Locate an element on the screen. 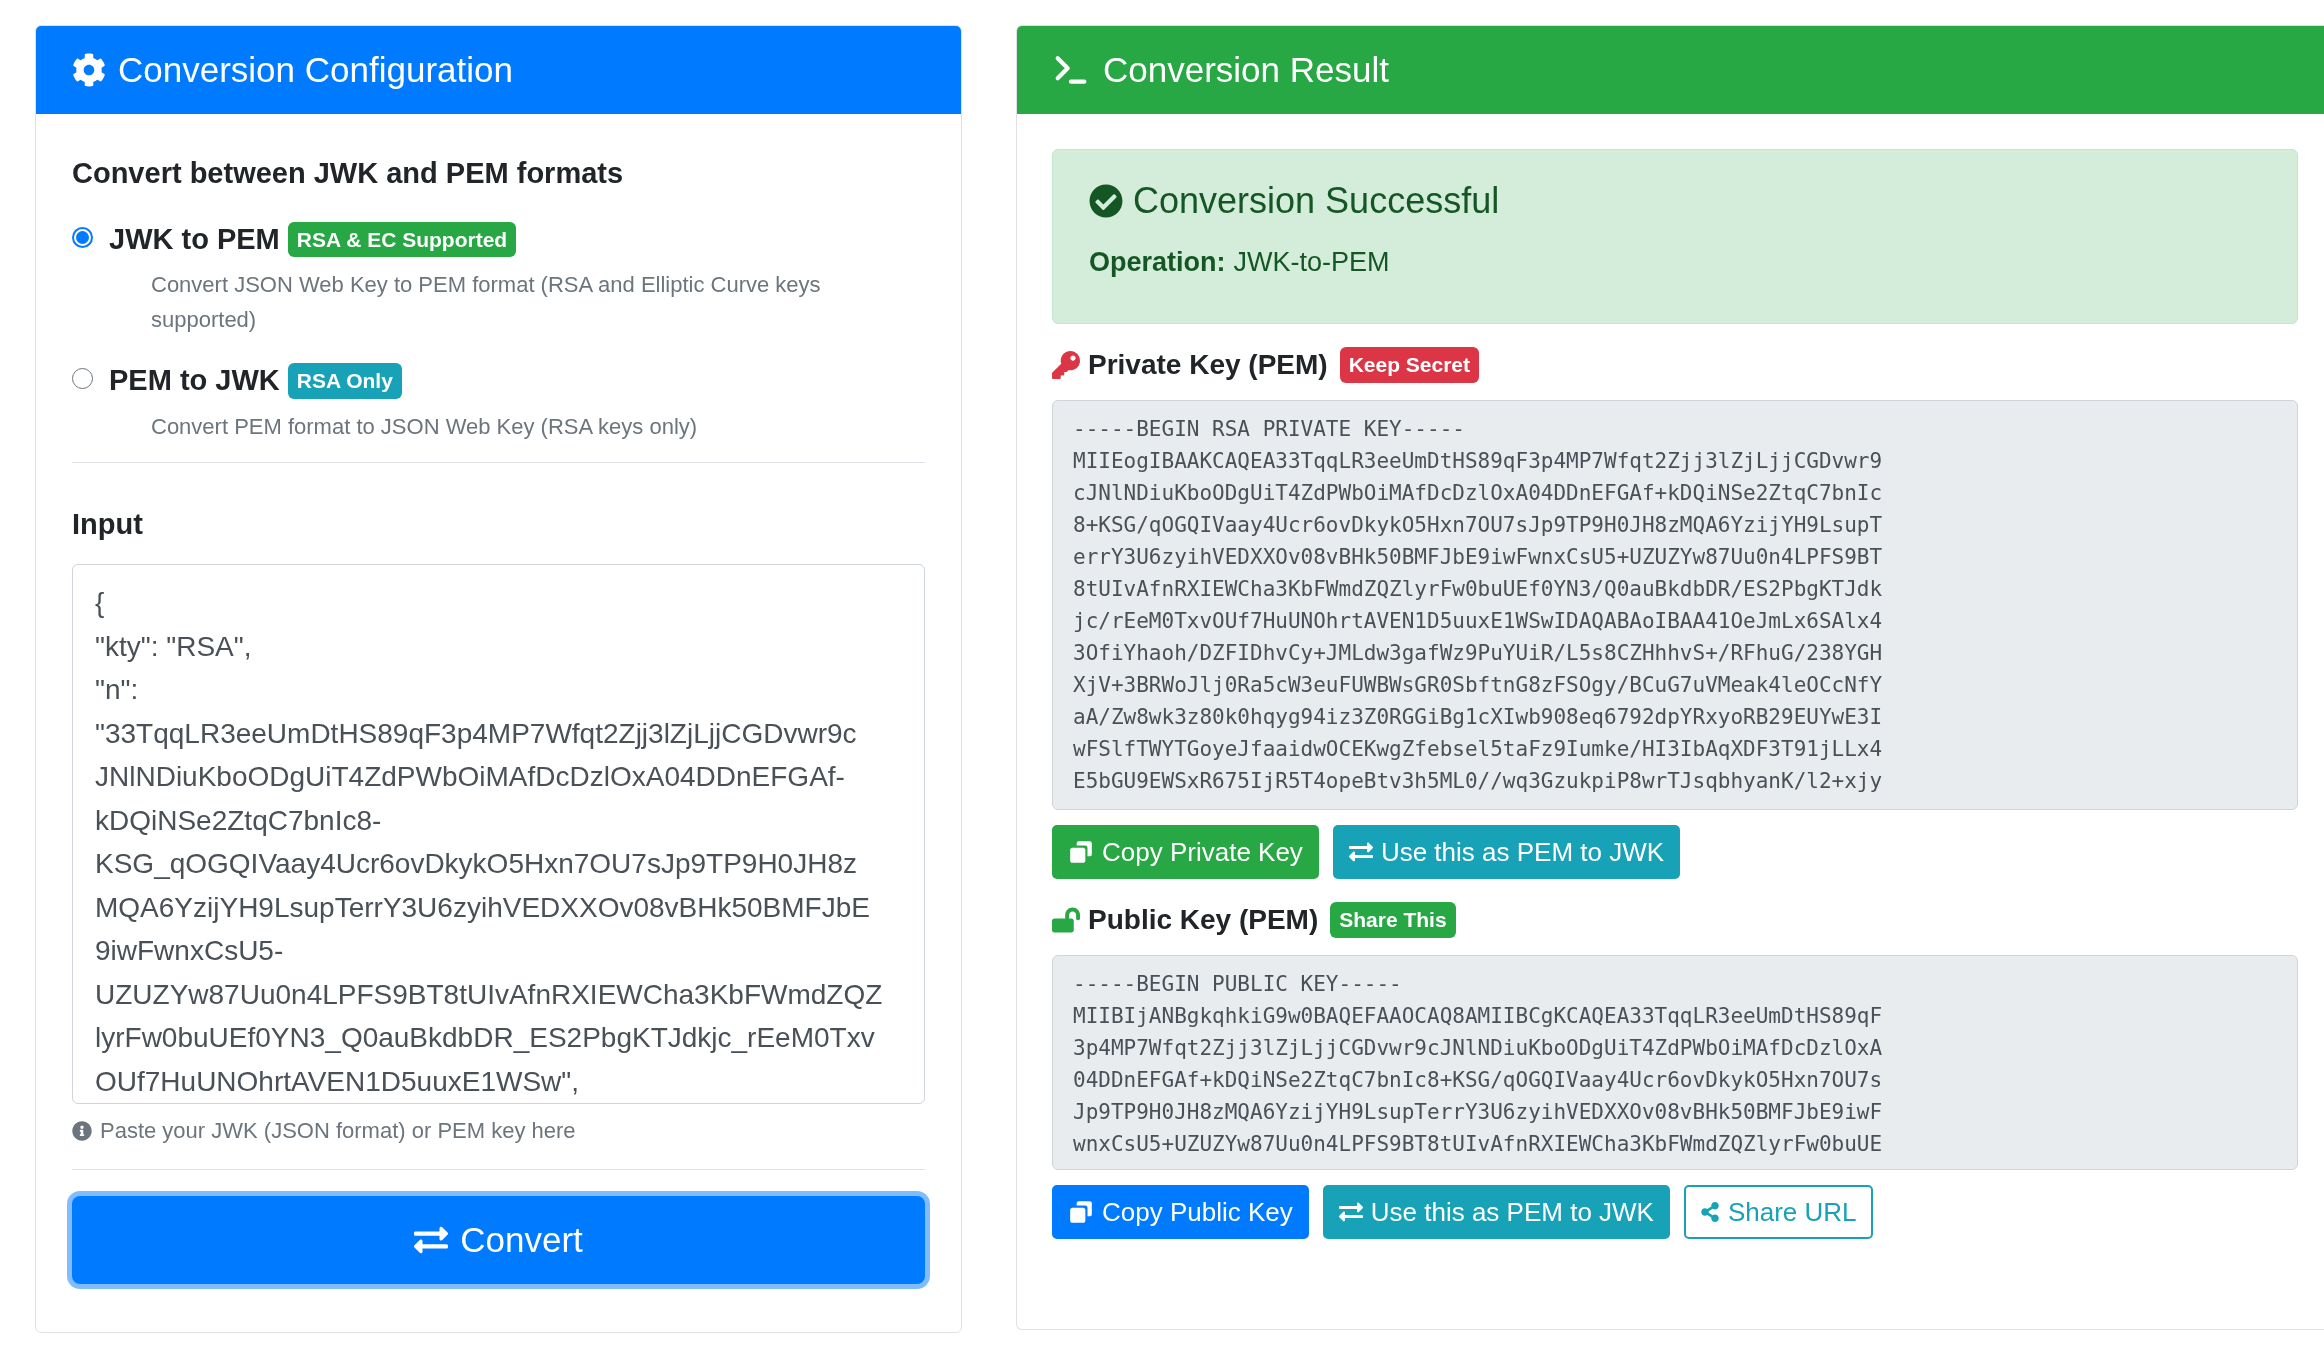  option-description: Convert JSON Web Key to PEM format (RSA and Elliptic Curve keys supported) is located at coordinates (486, 302).